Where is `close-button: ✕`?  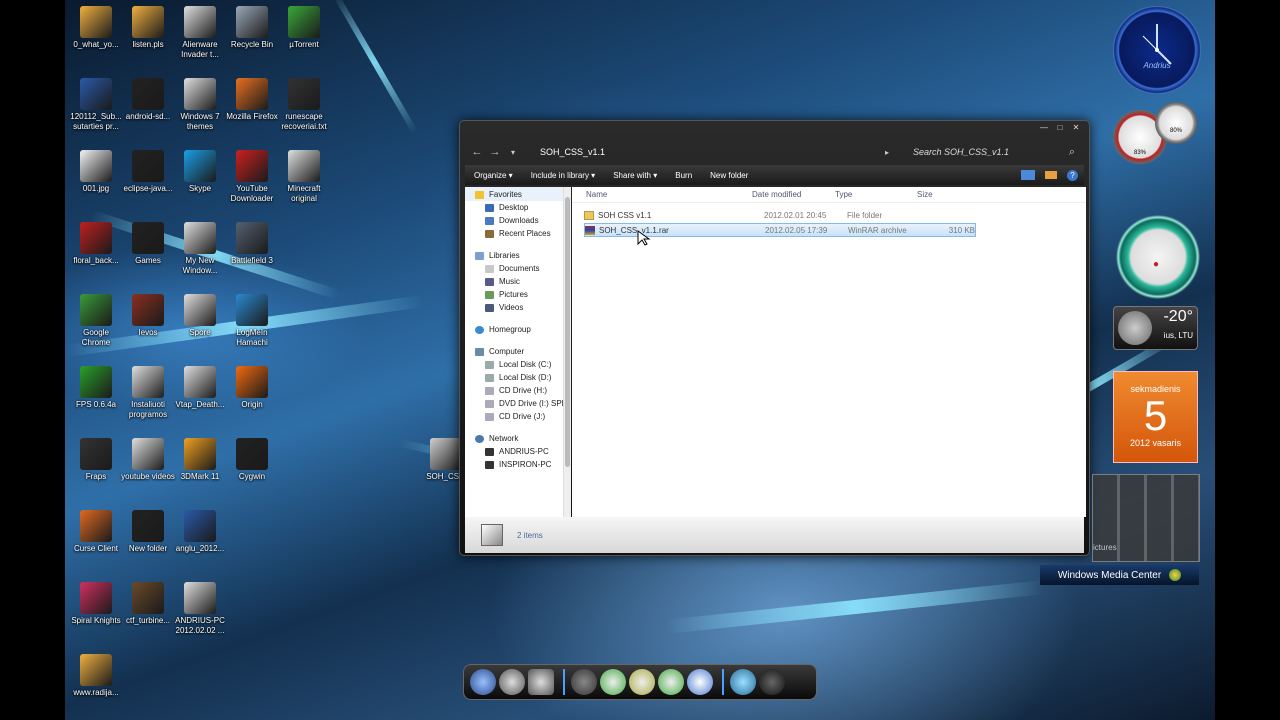
close-button: ✕ is located at coordinates (1076, 128).